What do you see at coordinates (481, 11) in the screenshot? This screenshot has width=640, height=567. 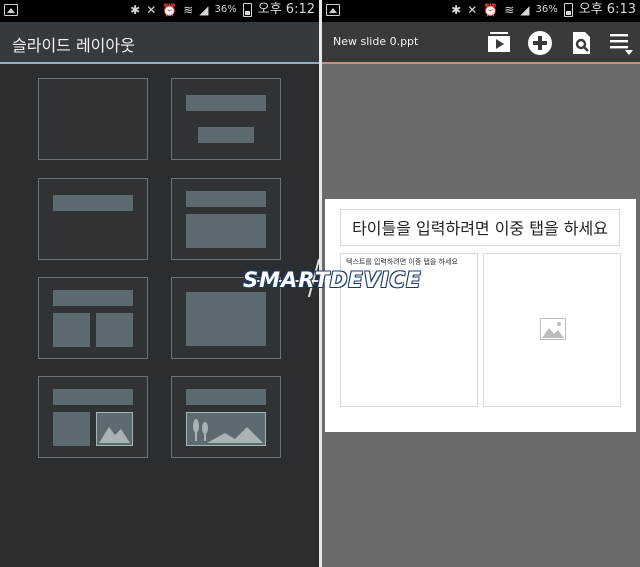 I see `status-bar: ✱ ✕ ⏰ ≋ ◢ 36% 오후 6:13` at bounding box center [481, 11].